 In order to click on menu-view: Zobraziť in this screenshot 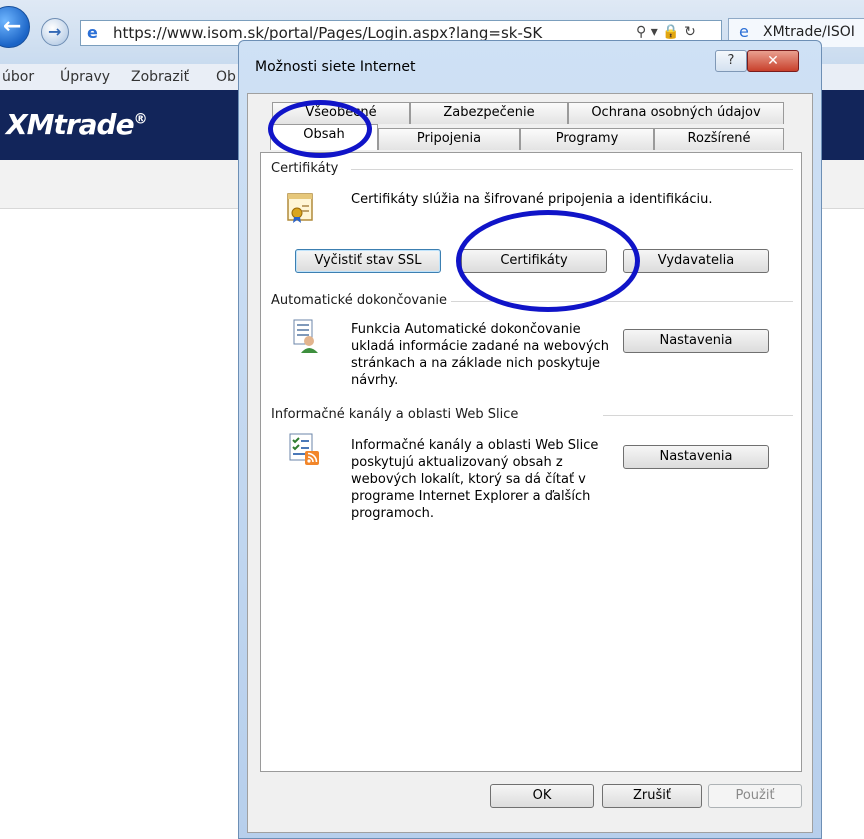, I will do `click(160, 77)`.